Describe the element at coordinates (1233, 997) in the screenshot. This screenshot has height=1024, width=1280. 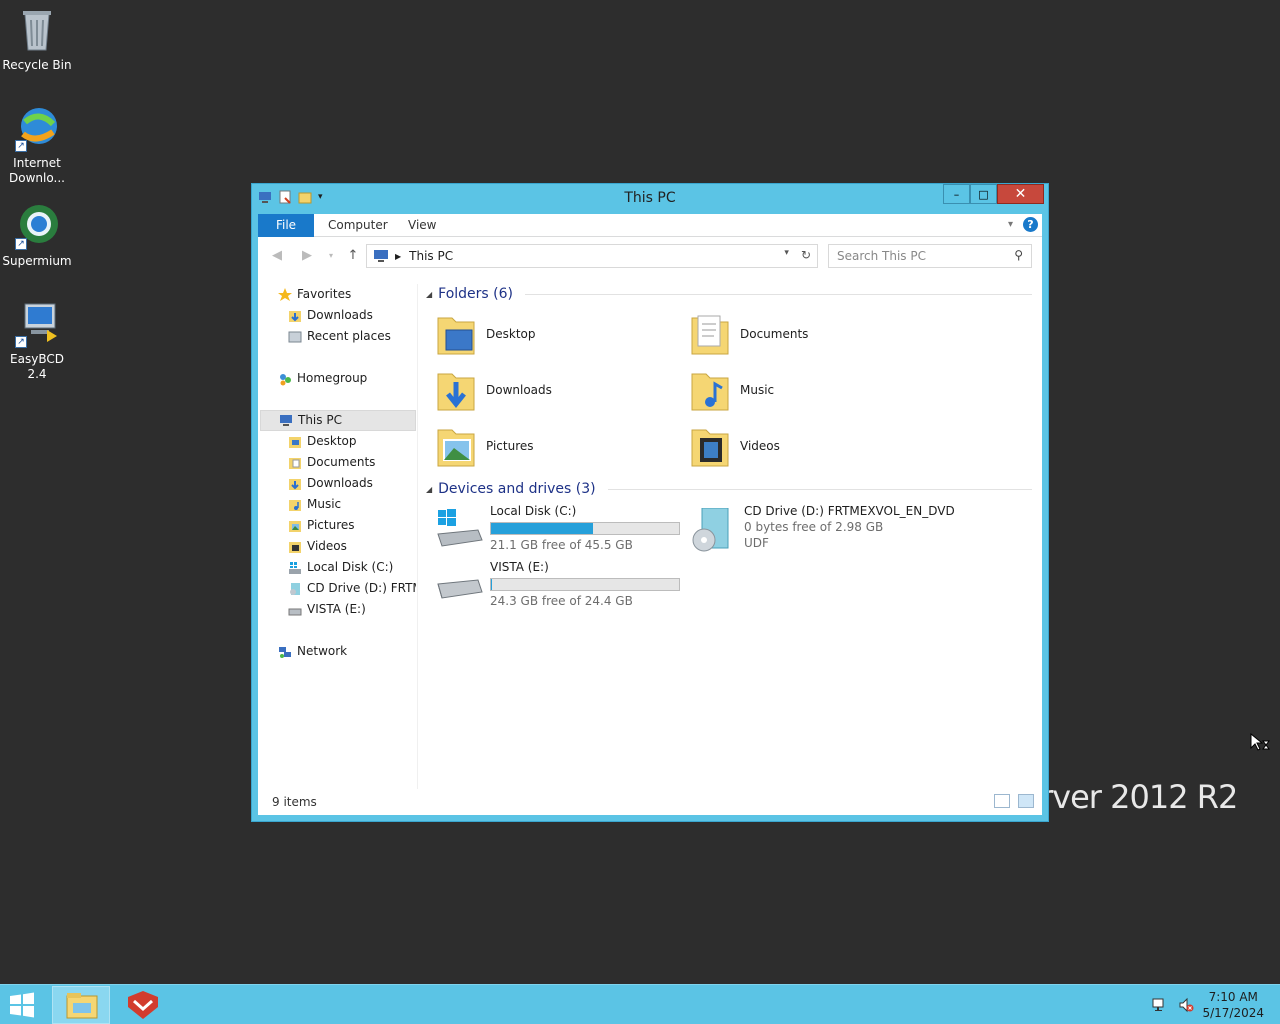
I see `clock-time: 7:10 AM` at that location.